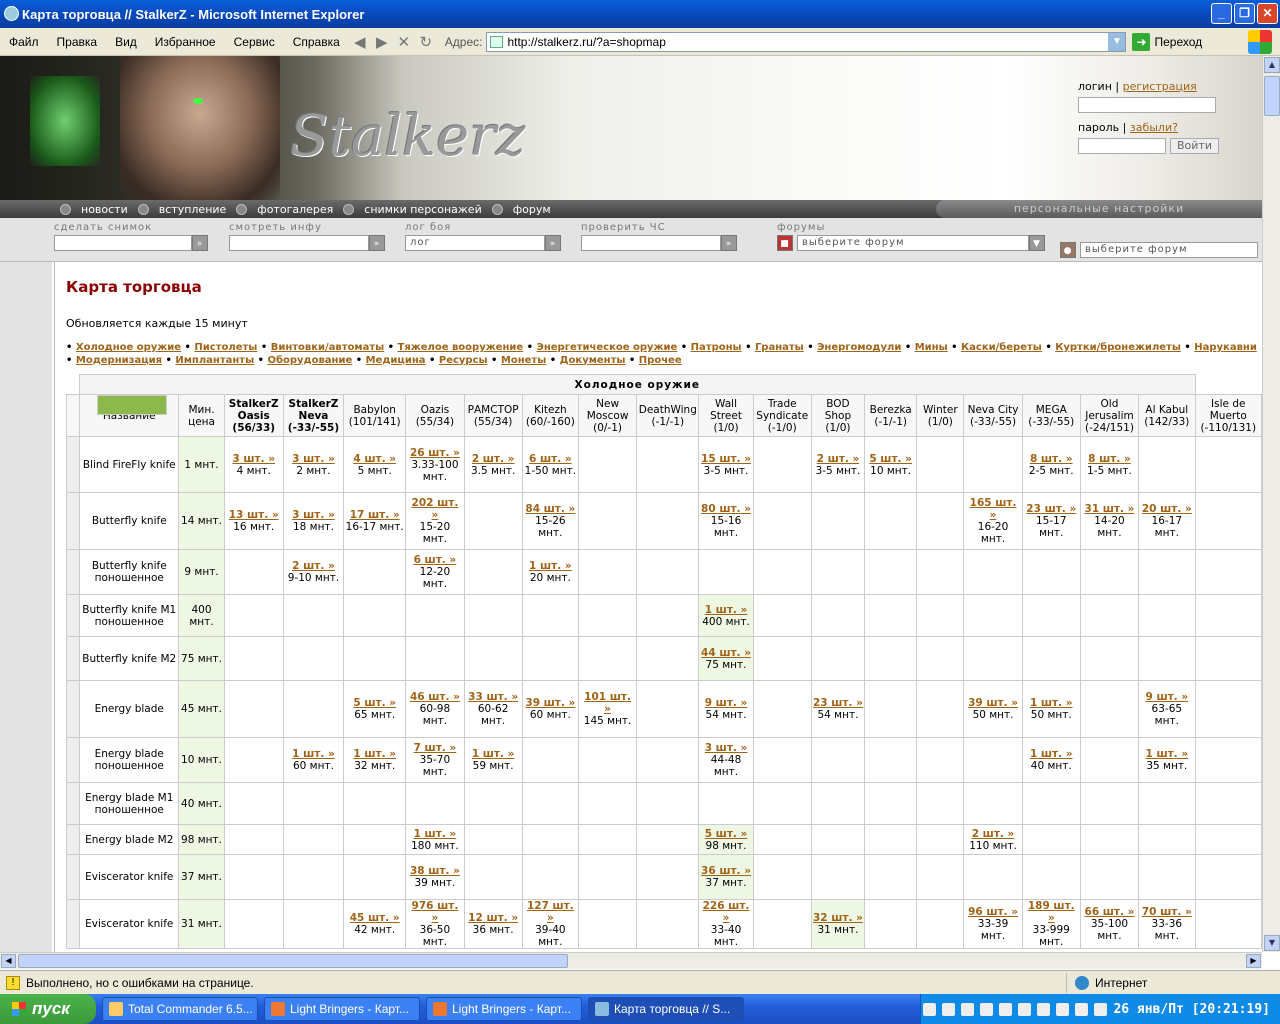 The image size is (1280, 1024). What do you see at coordinates (461, 347) in the screenshot?
I see `category-link: Тяжелое вооружение` at bounding box center [461, 347].